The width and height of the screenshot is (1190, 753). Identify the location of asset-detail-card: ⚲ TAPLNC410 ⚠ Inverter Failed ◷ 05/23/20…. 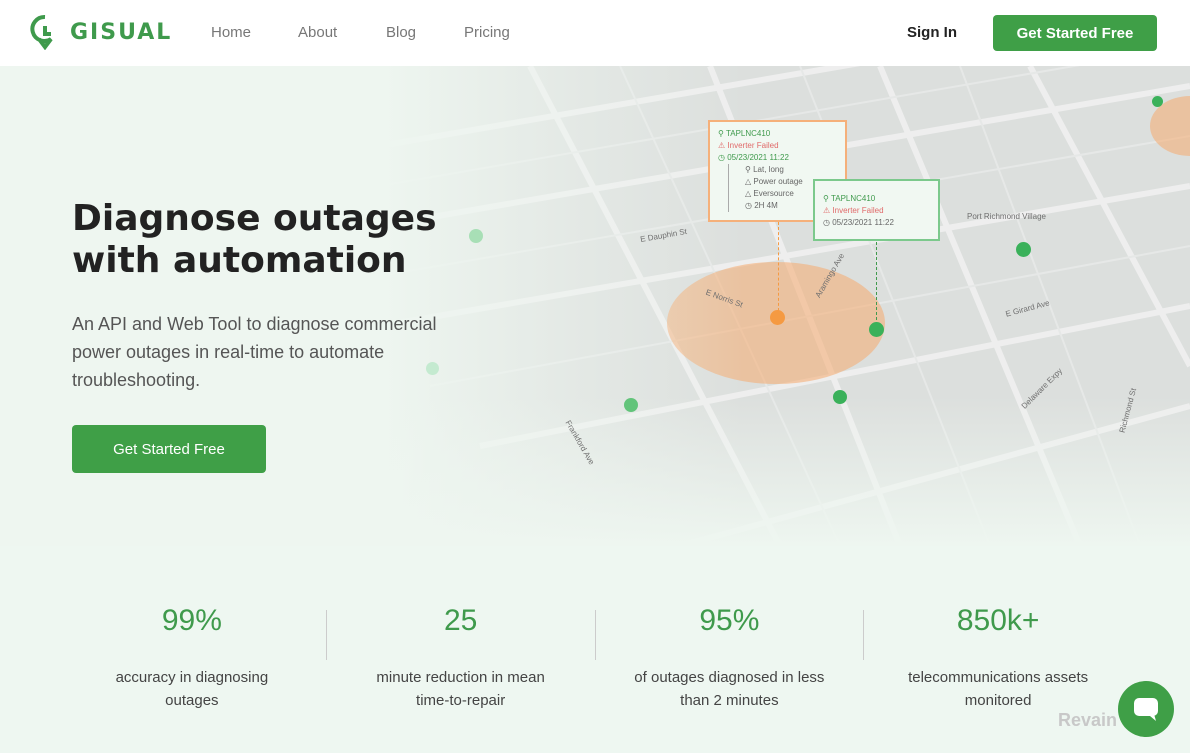
(876, 210).